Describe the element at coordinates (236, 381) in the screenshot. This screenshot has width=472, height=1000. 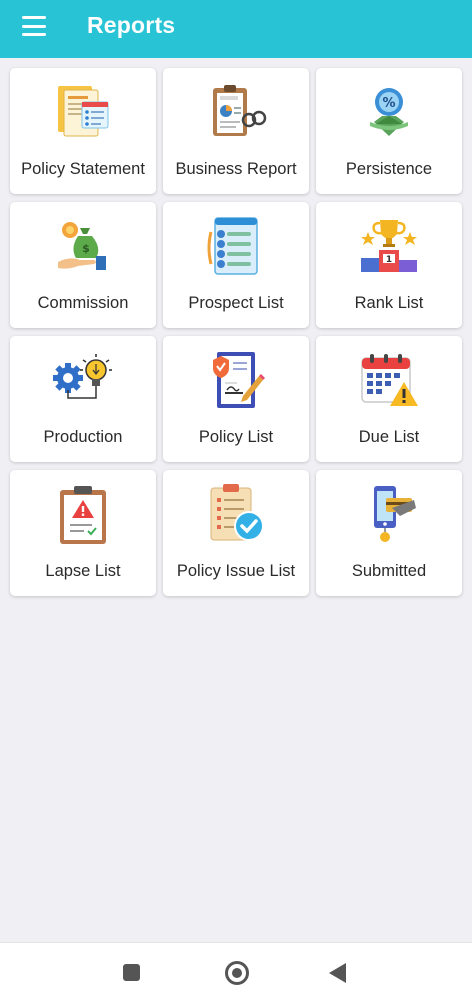
I see `shield-document-icon` at that location.